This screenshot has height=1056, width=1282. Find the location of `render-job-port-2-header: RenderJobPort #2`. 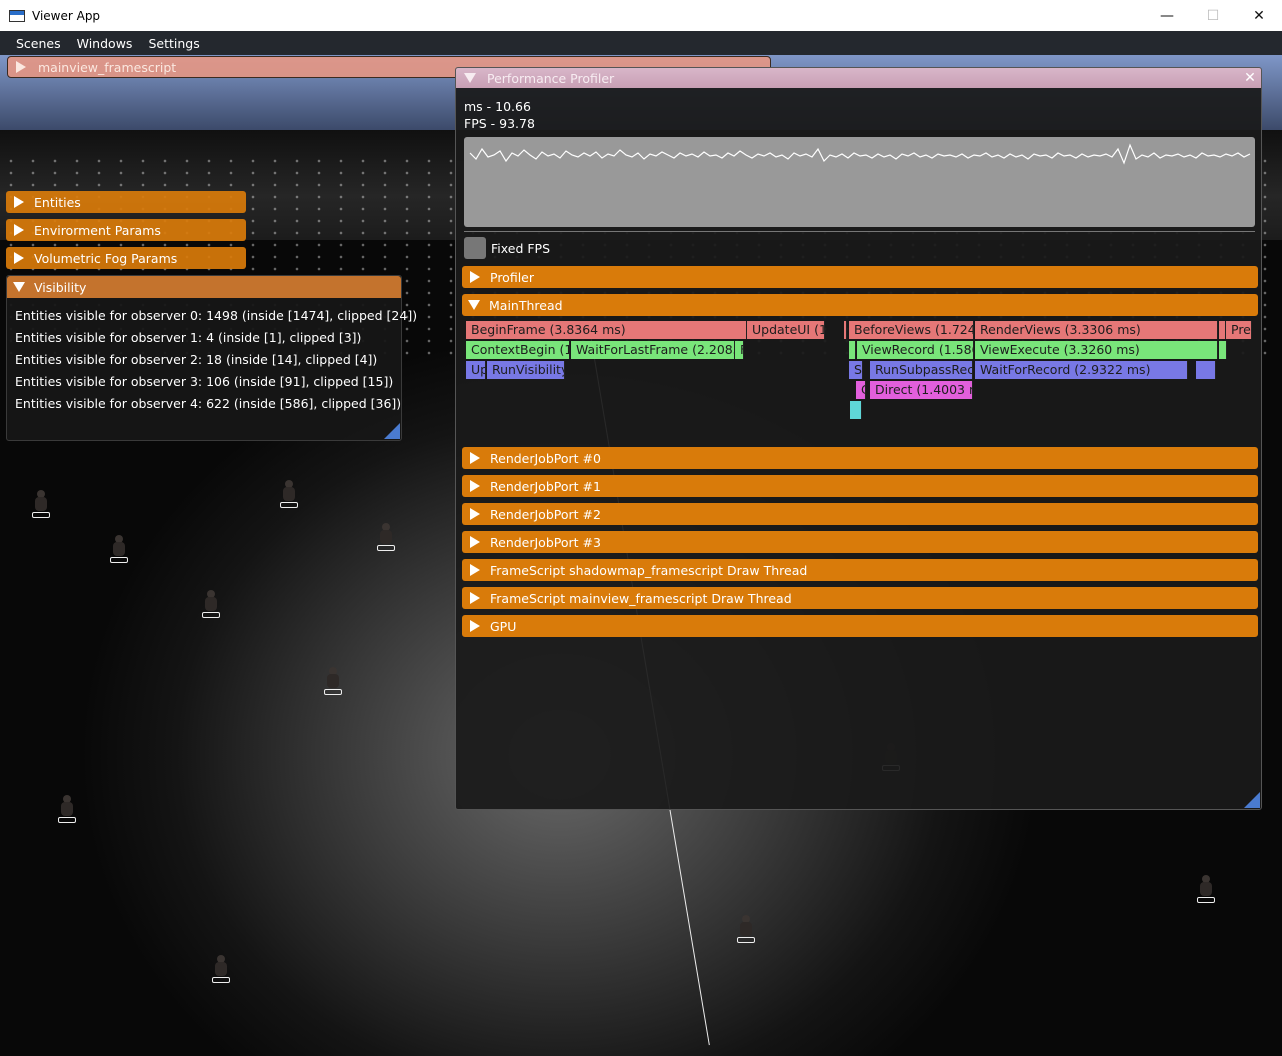

render-job-port-2-header: RenderJobPort #2 is located at coordinates (860, 514).